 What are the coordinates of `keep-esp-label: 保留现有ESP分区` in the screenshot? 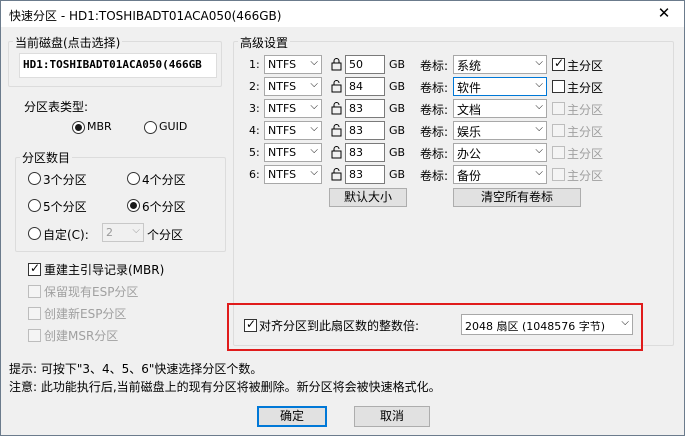 It's located at (91, 292).